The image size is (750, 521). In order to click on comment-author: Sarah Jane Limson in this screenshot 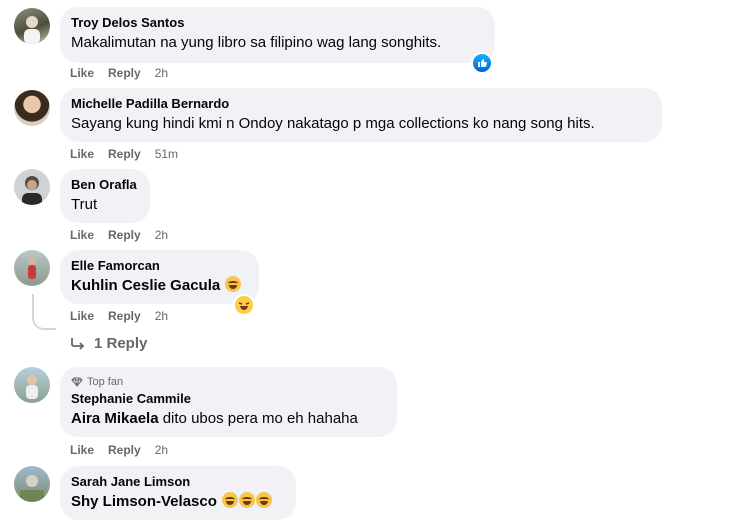, I will do `click(177, 482)`.